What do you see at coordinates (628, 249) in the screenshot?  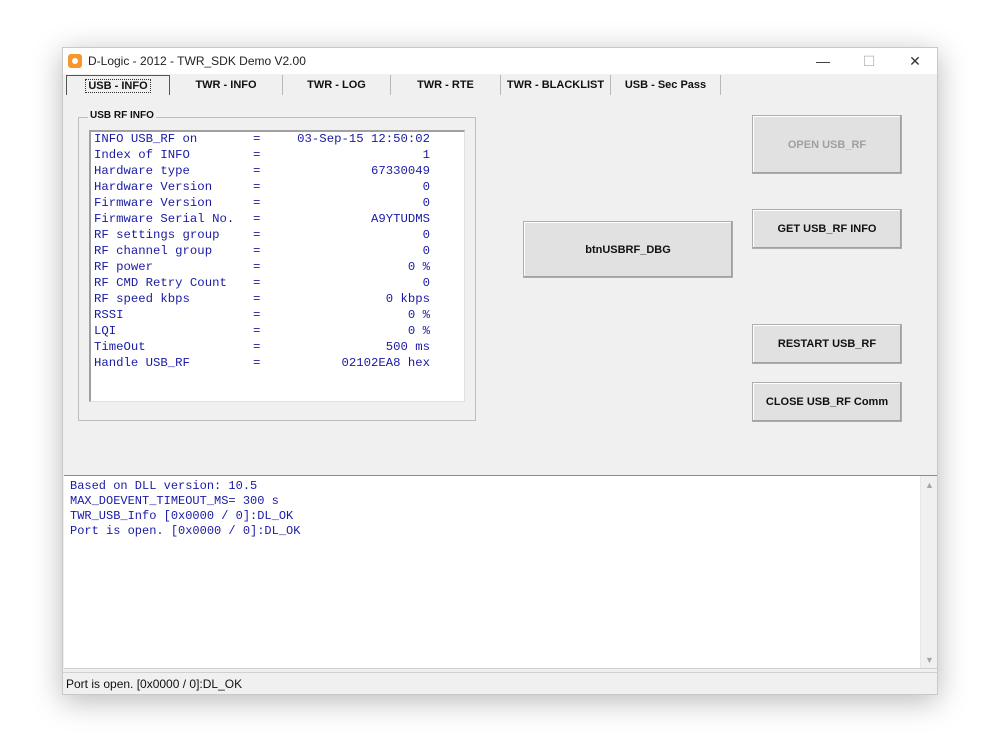 I see `debug-button: btnUSBRF_DBG` at bounding box center [628, 249].